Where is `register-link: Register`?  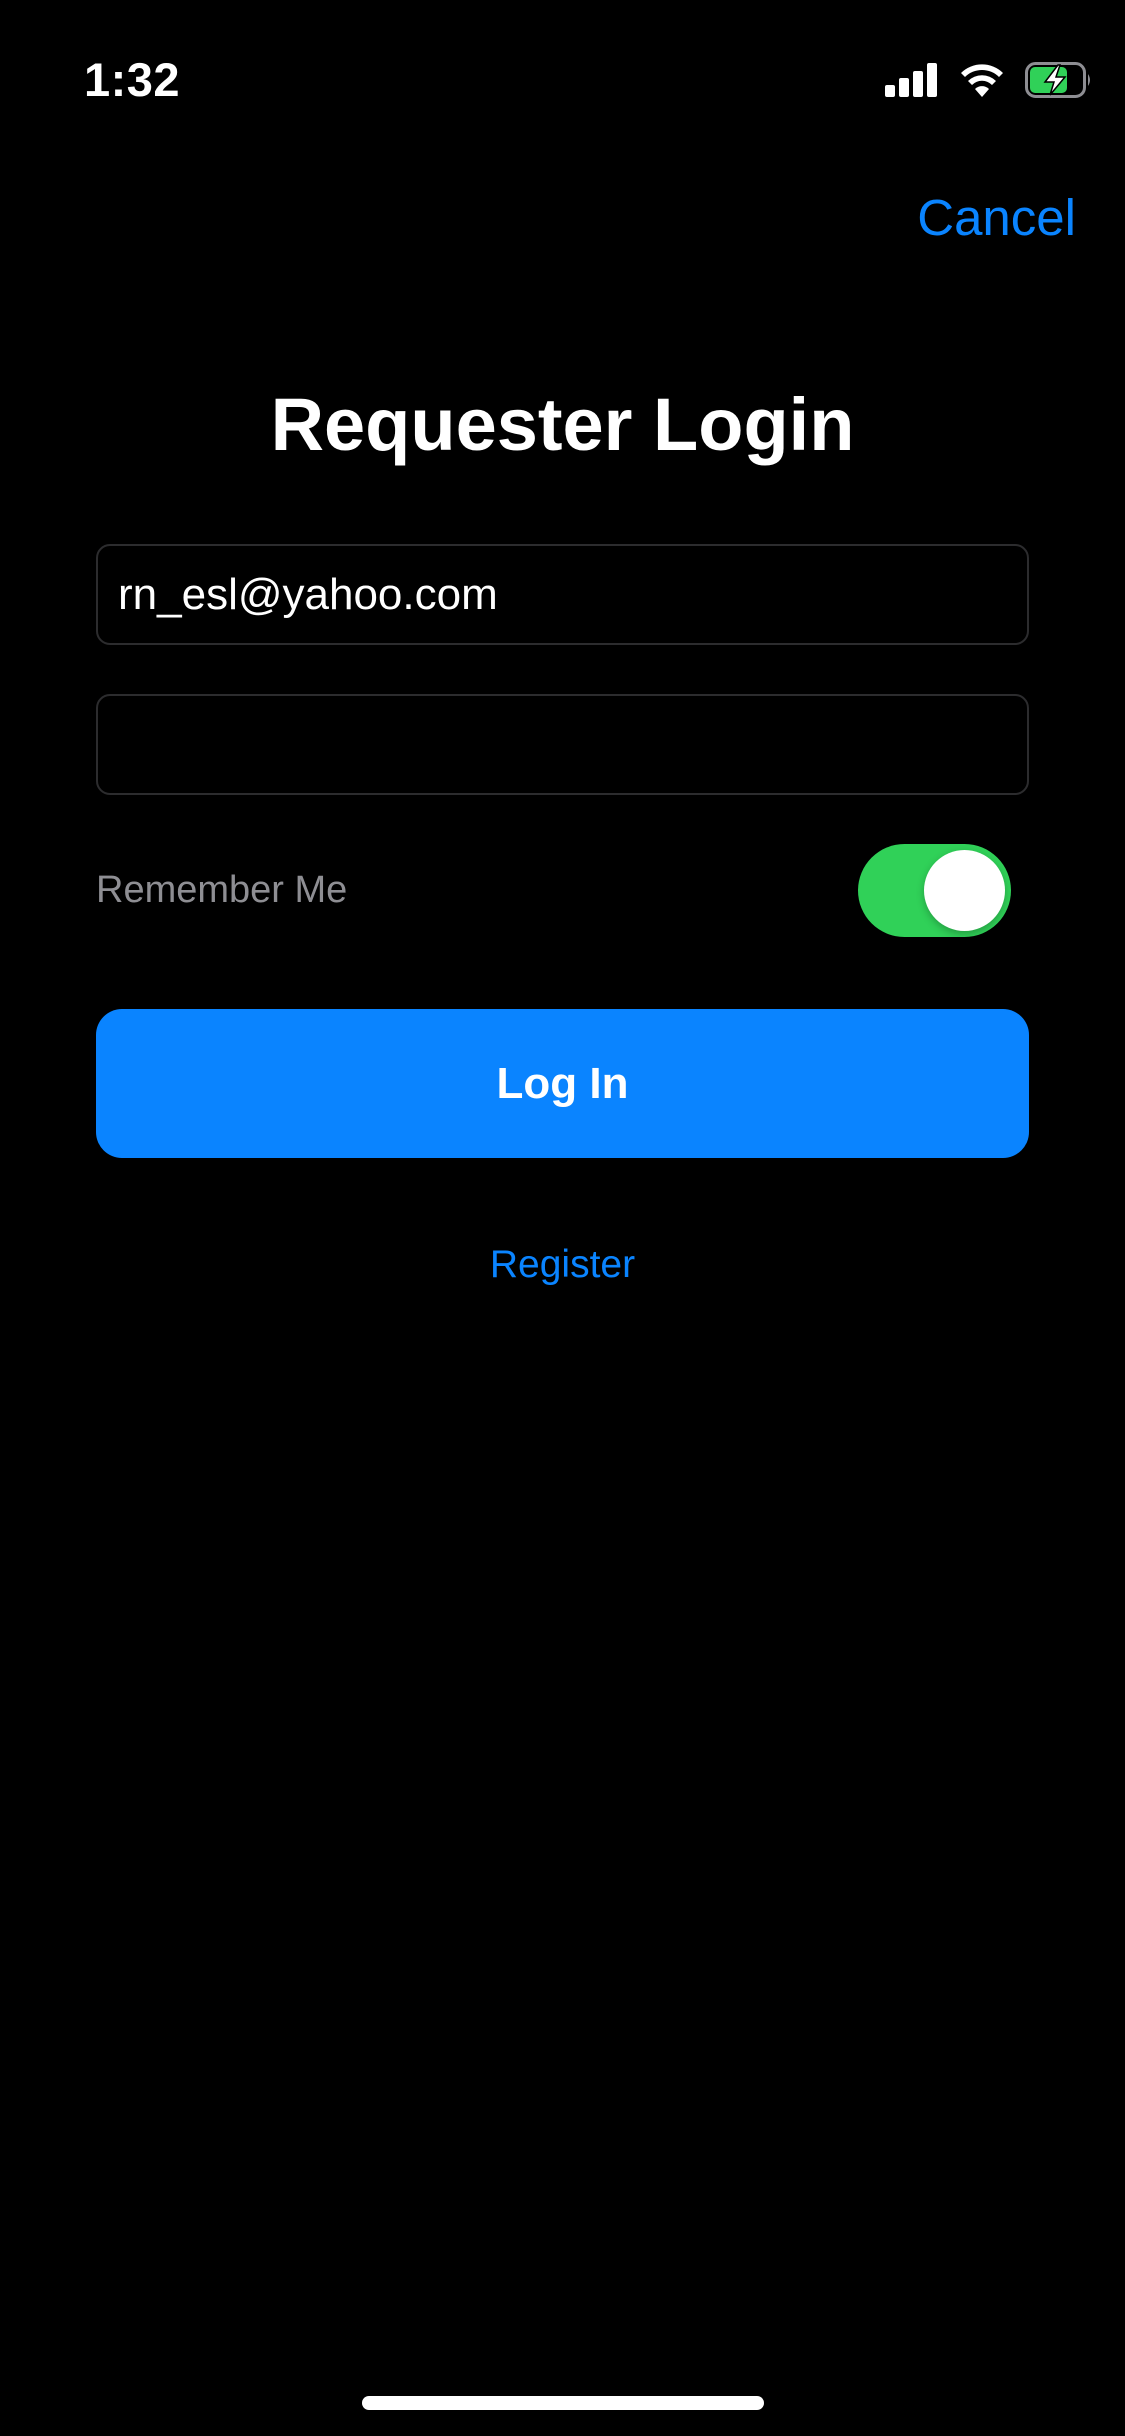 register-link: Register is located at coordinates (562, 1265).